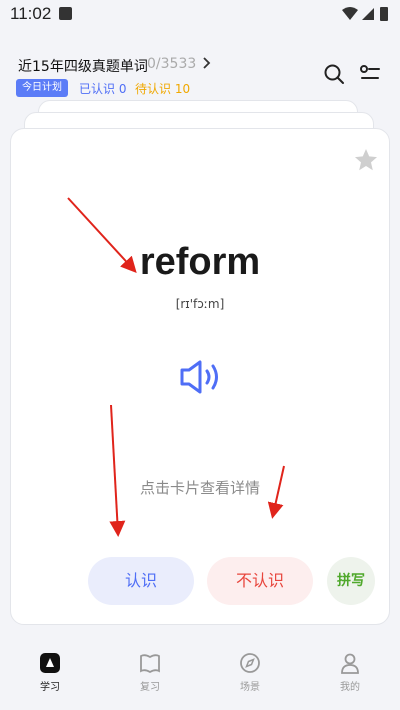  Describe the element at coordinates (384, 14) in the screenshot. I see `battery-icon` at that location.